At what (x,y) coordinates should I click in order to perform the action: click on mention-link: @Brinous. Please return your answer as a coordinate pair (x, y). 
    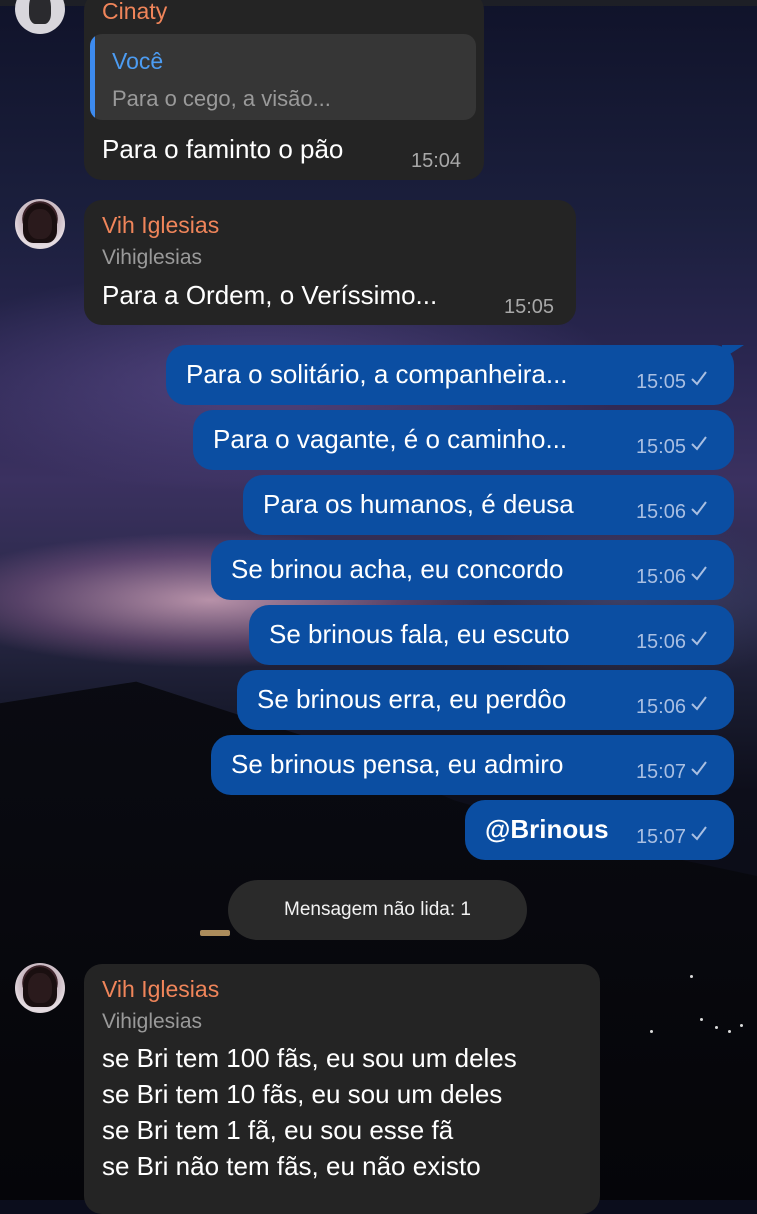
    Looking at the image, I should click on (547, 829).